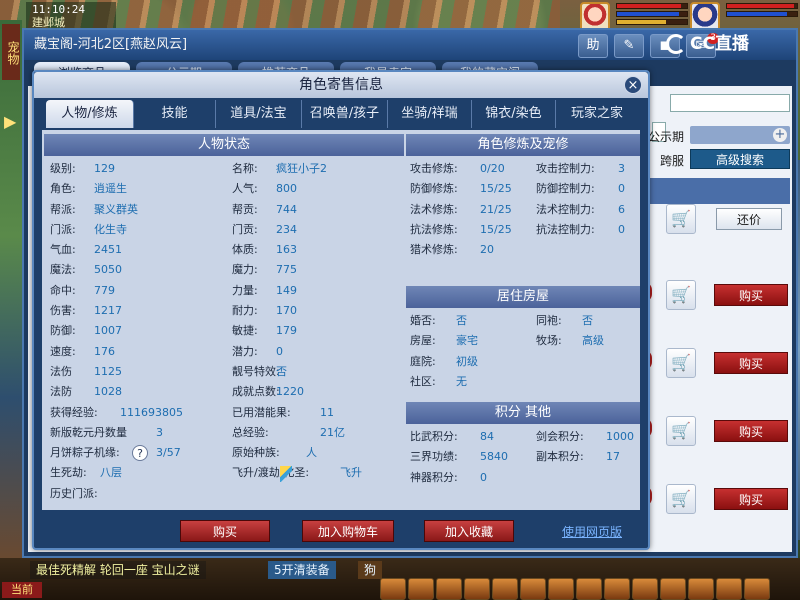 This screenshot has height=600, width=800. Describe the element at coordinates (90, 114) in the screenshot. I see `tab-character: 人物/修炼` at that location.